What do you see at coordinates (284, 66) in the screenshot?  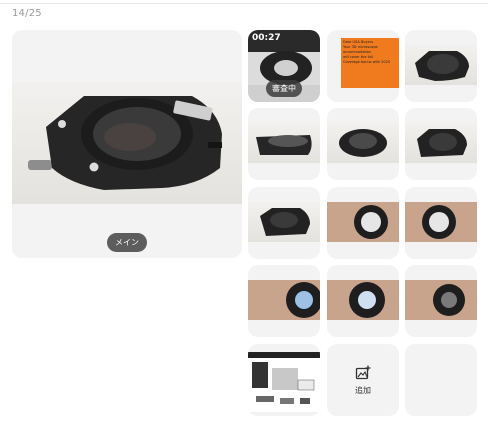 I see `video-thumbnail: 00:27 審査中` at bounding box center [284, 66].